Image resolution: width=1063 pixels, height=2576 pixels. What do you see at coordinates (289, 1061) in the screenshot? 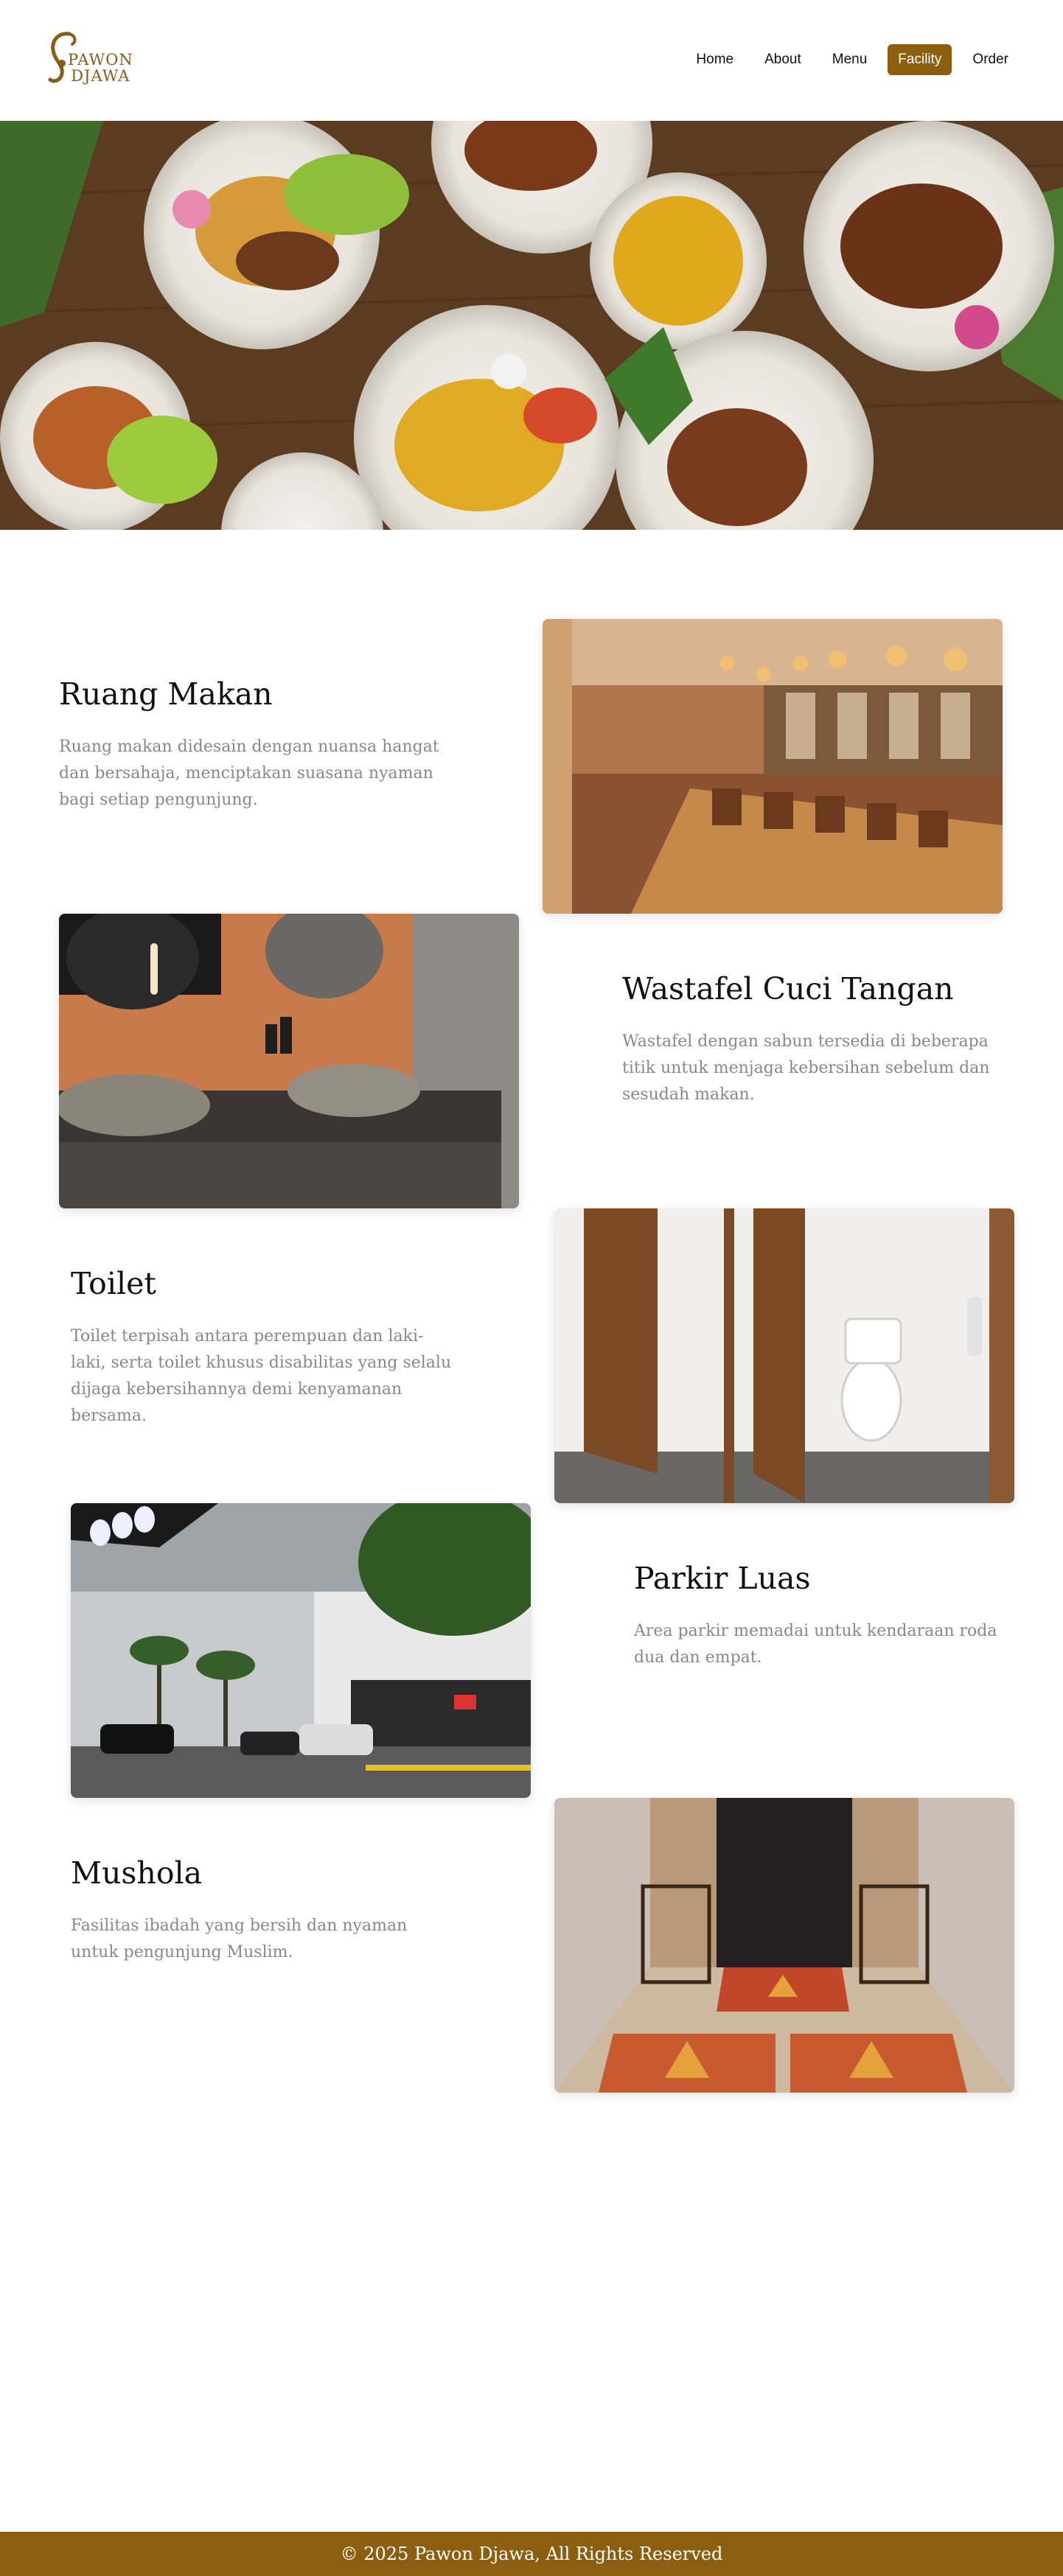
I see `sink-photo` at bounding box center [289, 1061].